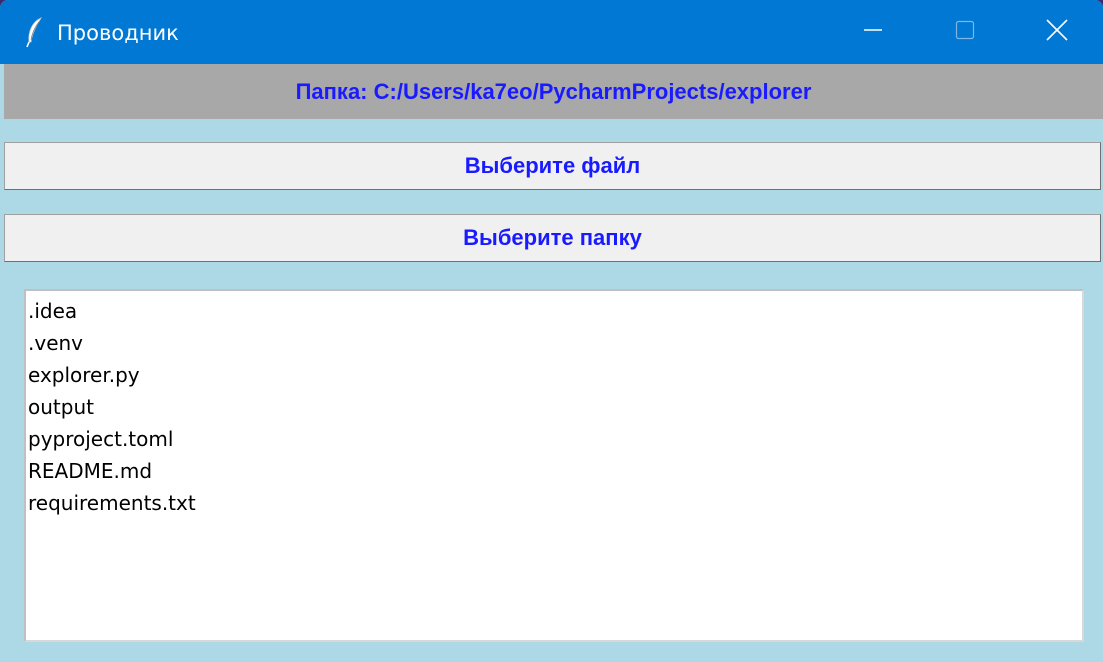 This screenshot has height=662, width=1103. Describe the element at coordinates (552, 238) in the screenshot. I see `select-folder-button: Выберите папку` at that location.